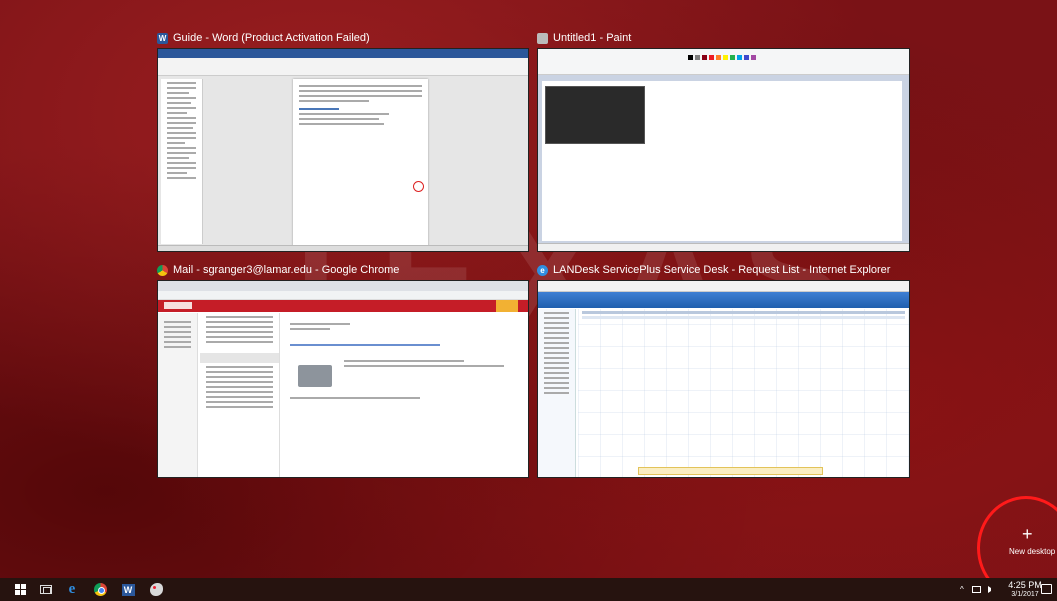  I want to click on system-clock: 4:25 PM 3/1/2017, so click(1025, 589).